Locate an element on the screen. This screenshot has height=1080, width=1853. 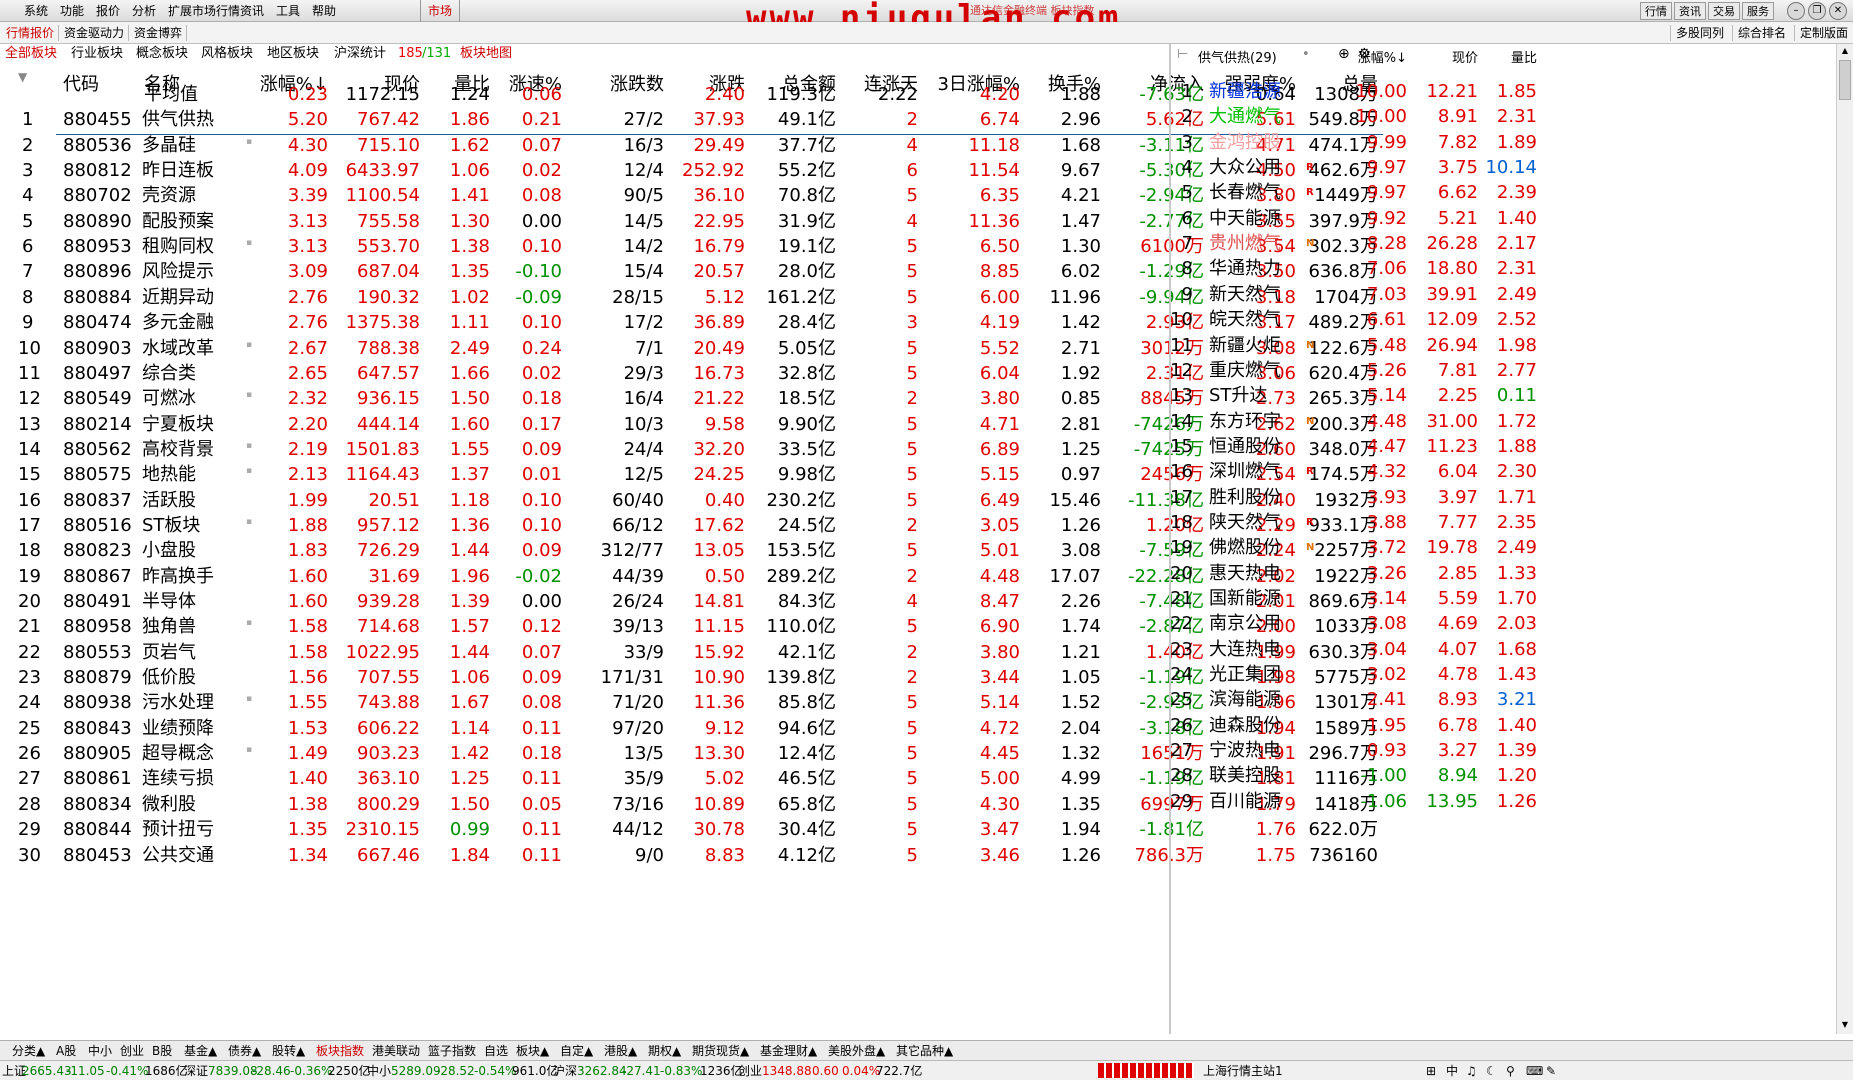
board-name: 独角兽 is located at coordinates (169, 627).